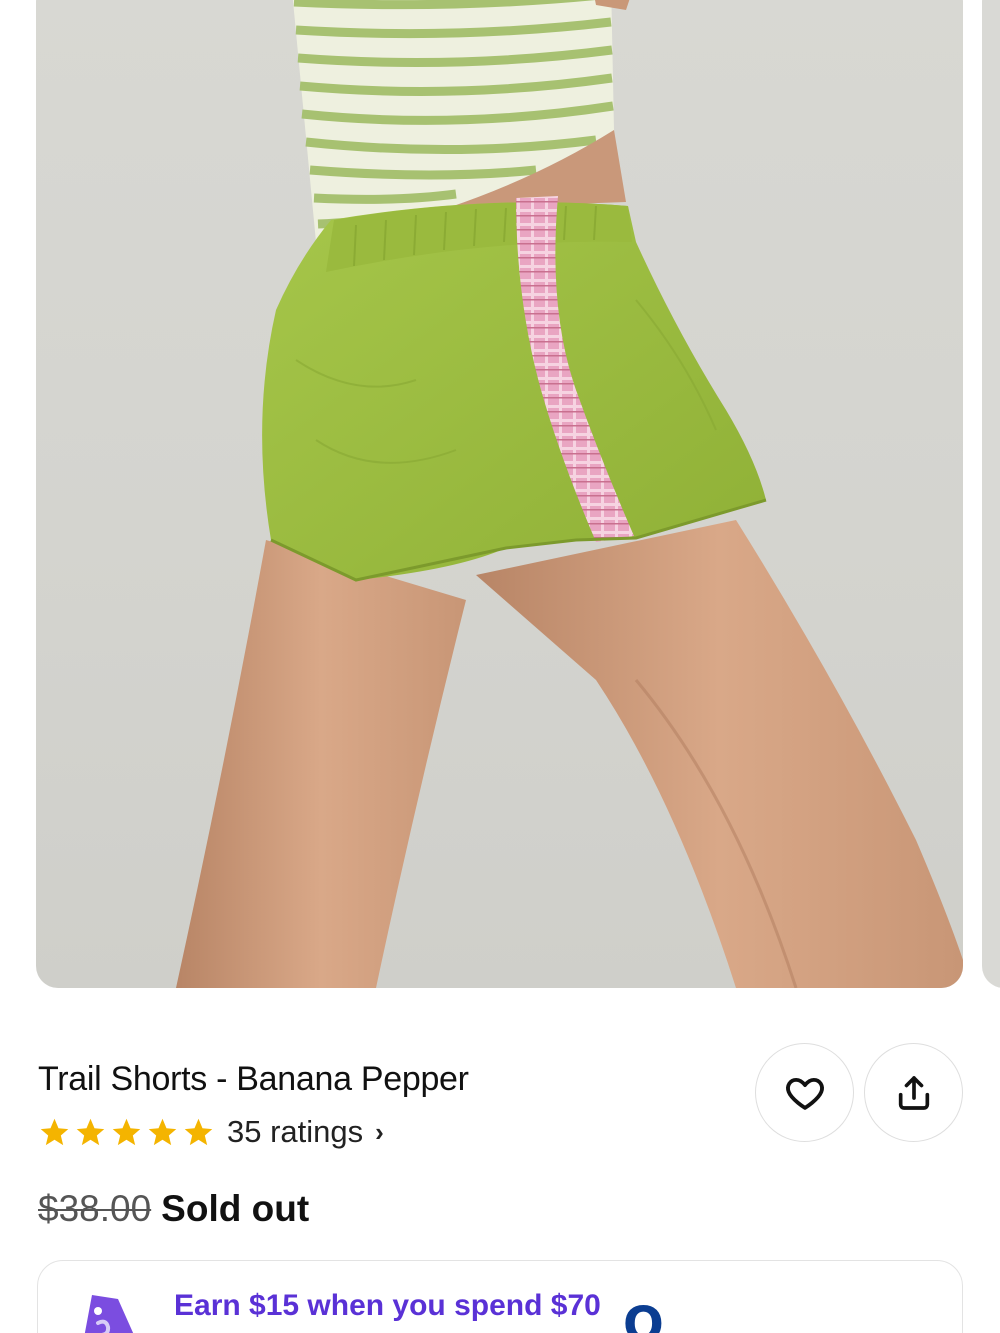  I want to click on ratings-count-label: 35 ratings, so click(295, 1131).